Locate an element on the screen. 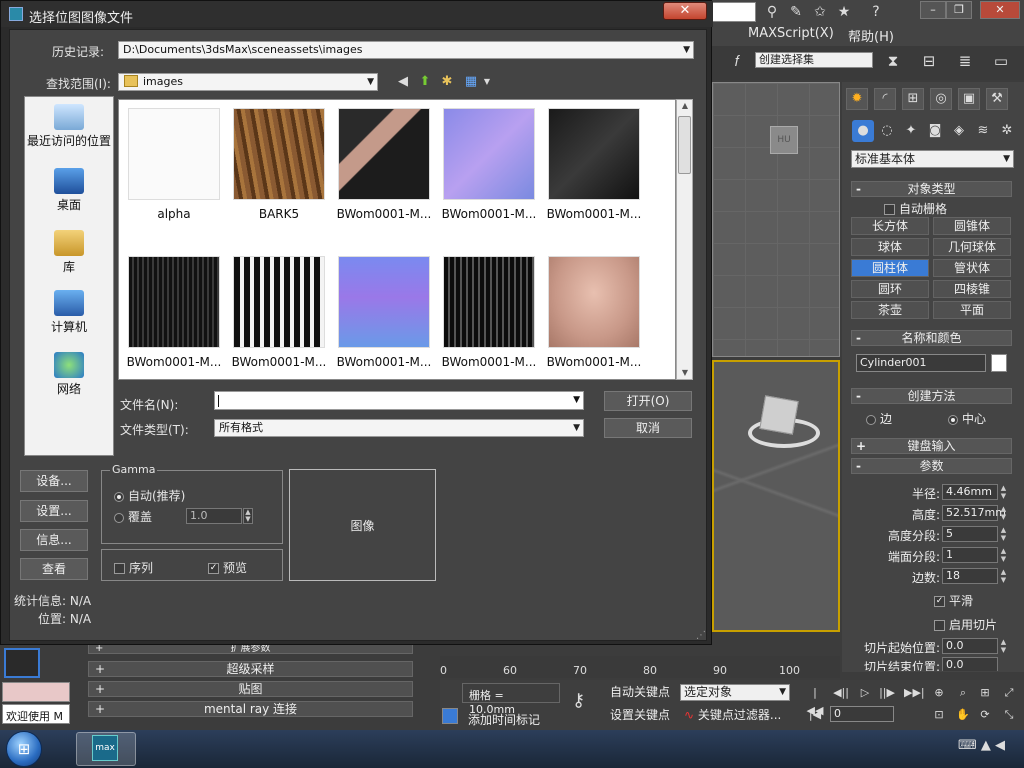 The image size is (1024, 768). max-search-field is located at coordinates (734, 12).